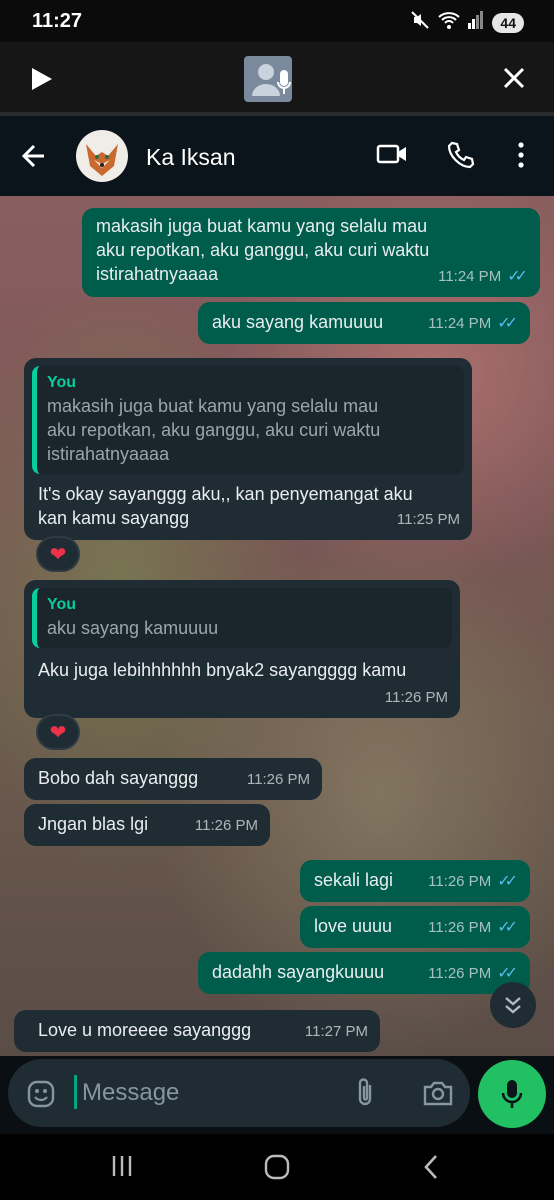 The height and width of the screenshot is (1200, 554). What do you see at coordinates (521, 155) in the screenshot?
I see `more-vert-icon` at bounding box center [521, 155].